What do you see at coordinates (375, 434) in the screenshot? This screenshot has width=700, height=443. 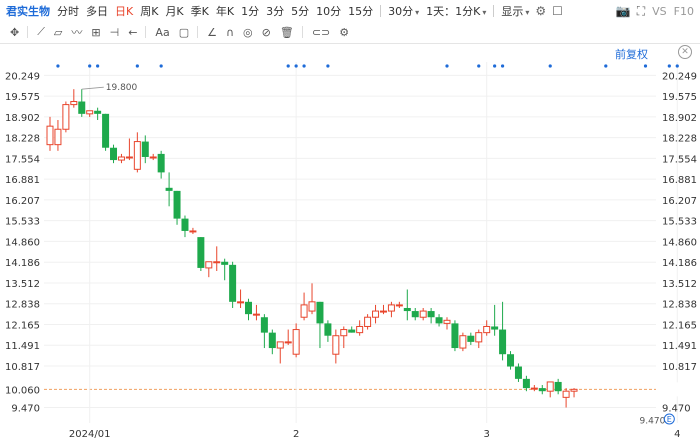 I see `x-axis: 2024/01 2 3 4` at bounding box center [375, 434].